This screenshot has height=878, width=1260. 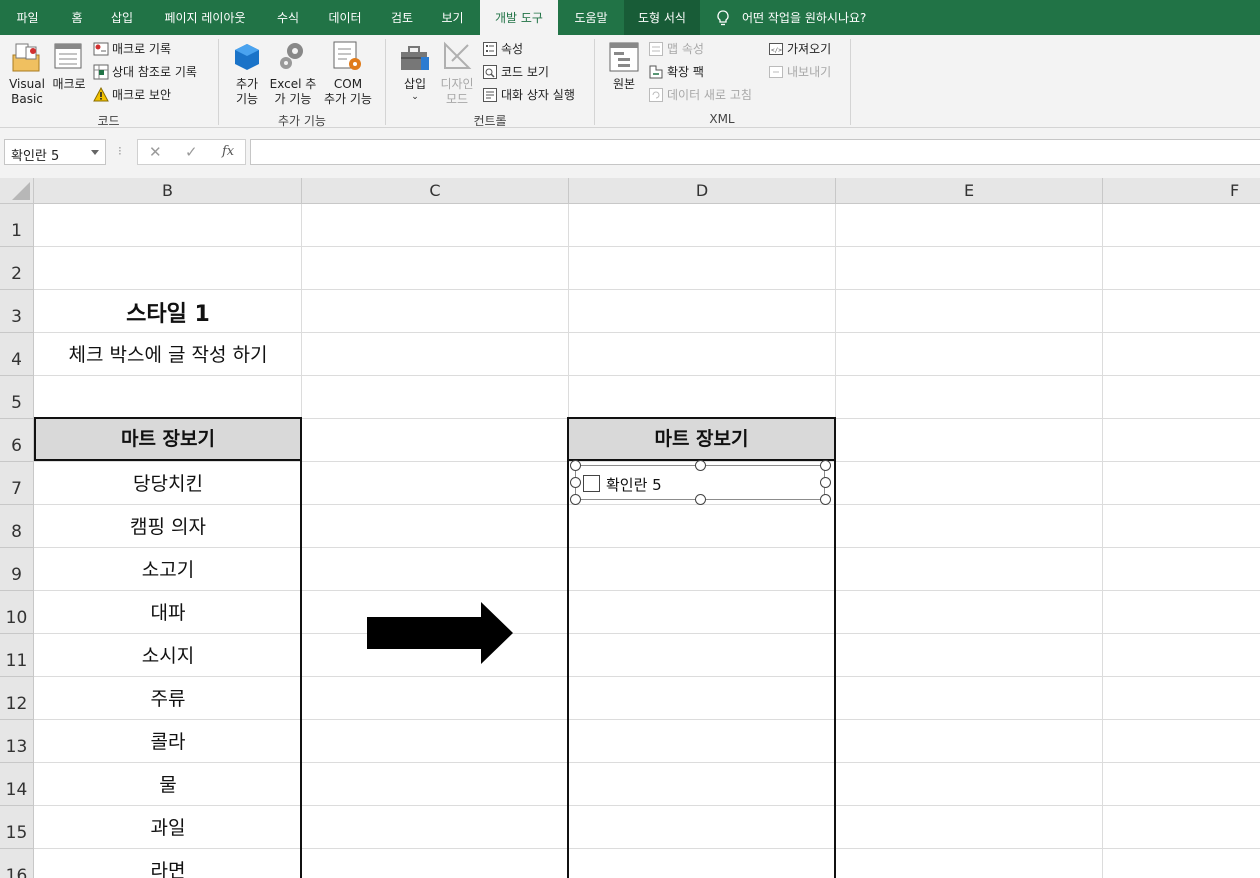 I want to click on checkbox, so click(x=591, y=483).